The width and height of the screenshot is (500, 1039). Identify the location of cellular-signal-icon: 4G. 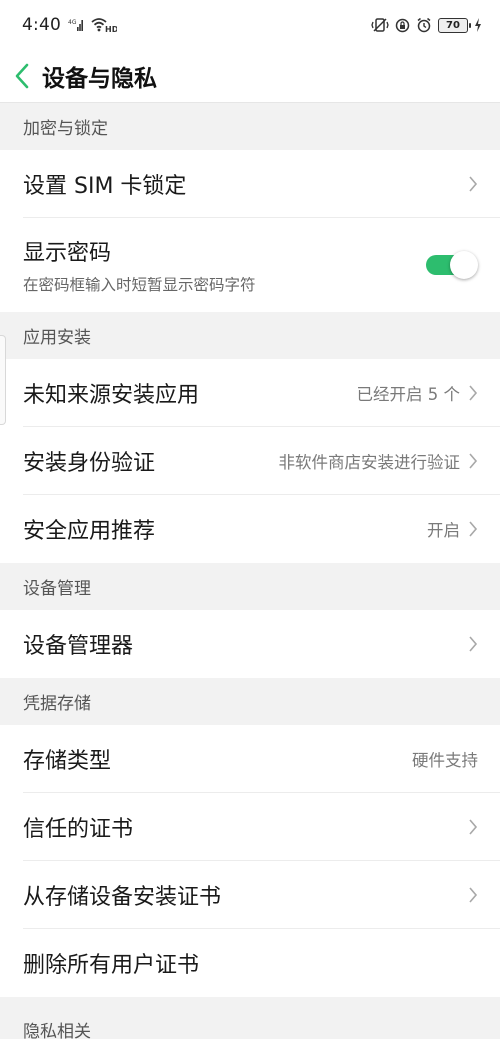
(76, 25).